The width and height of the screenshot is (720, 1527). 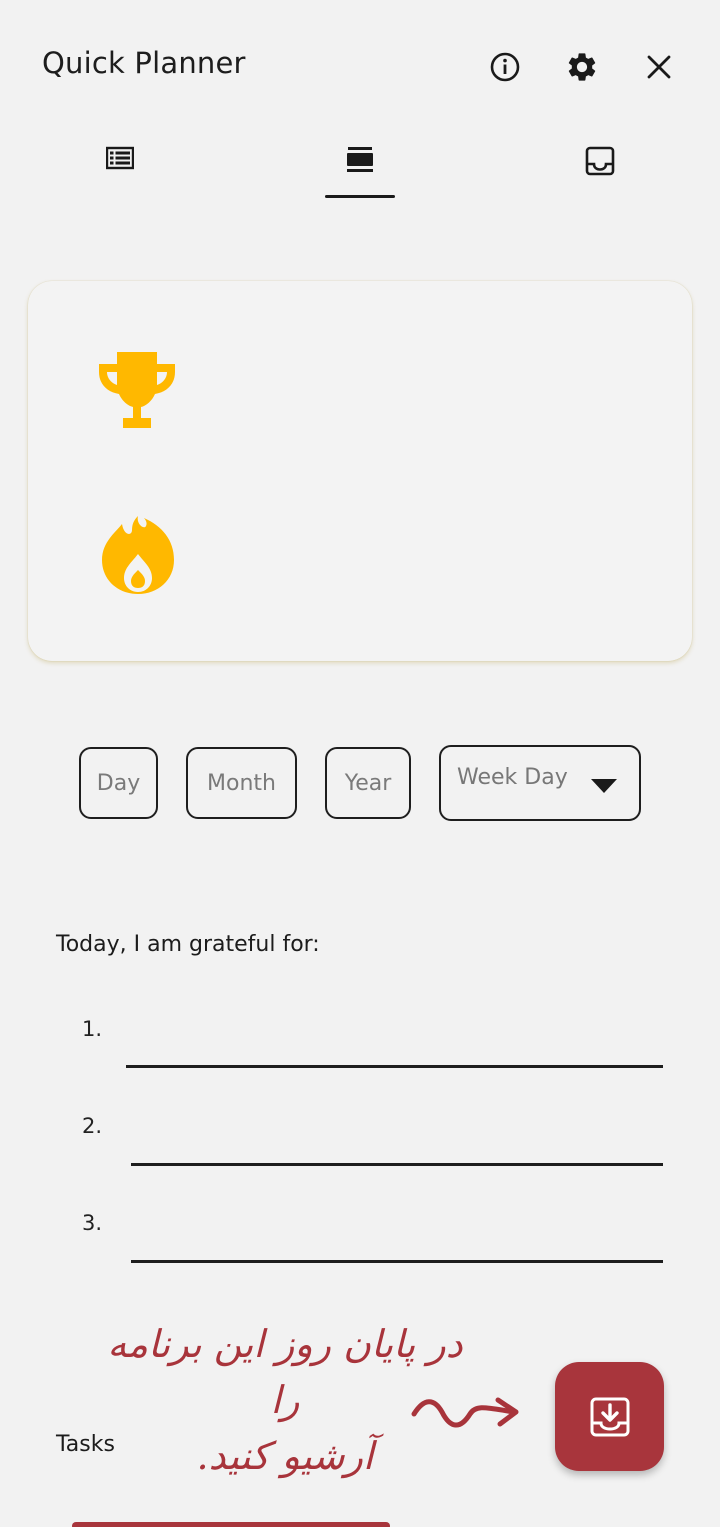 I want to click on app-title: Quick Planner, so click(x=144, y=63).